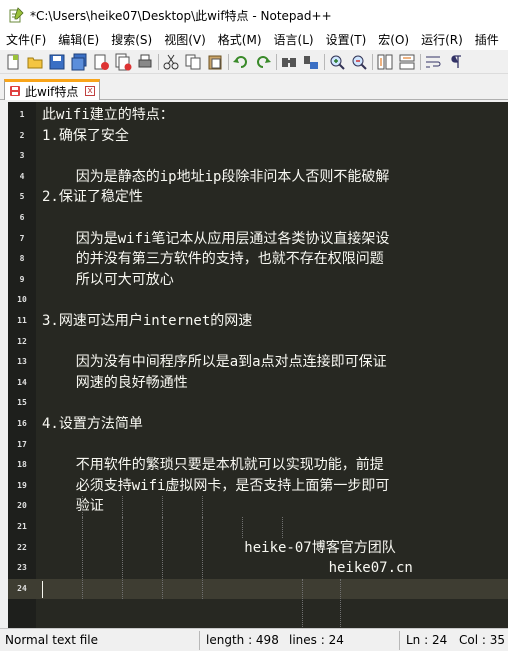 This screenshot has width=508, height=651. I want to click on save-icon, so click(57, 62).